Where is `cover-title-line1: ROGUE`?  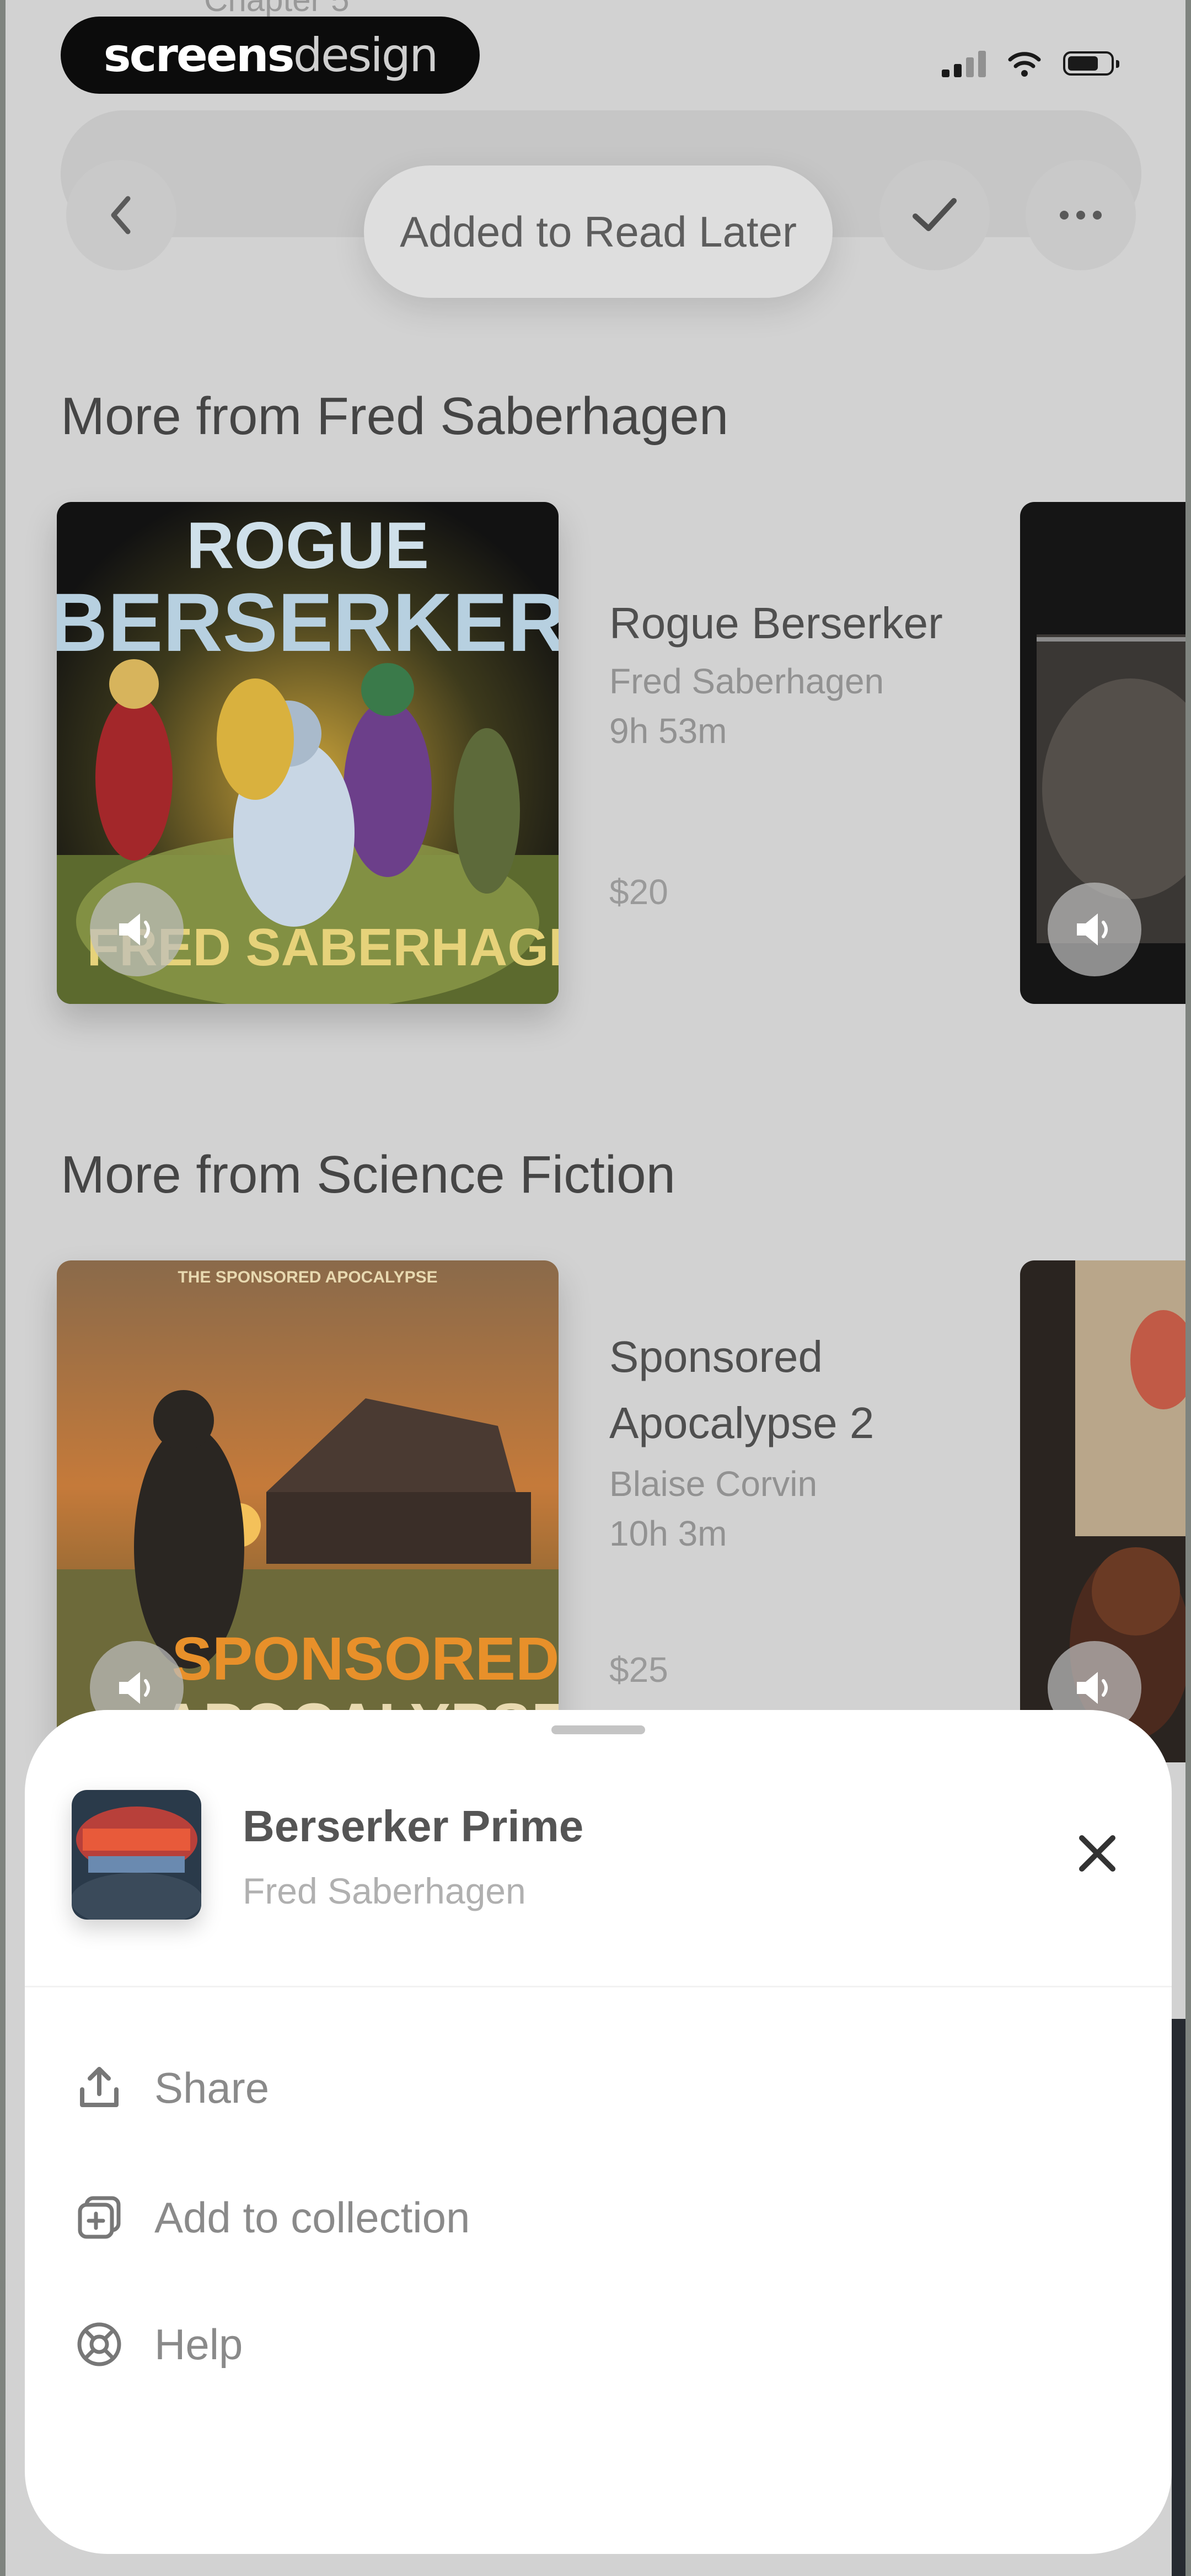 cover-title-line1: ROGUE is located at coordinates (308, 545).